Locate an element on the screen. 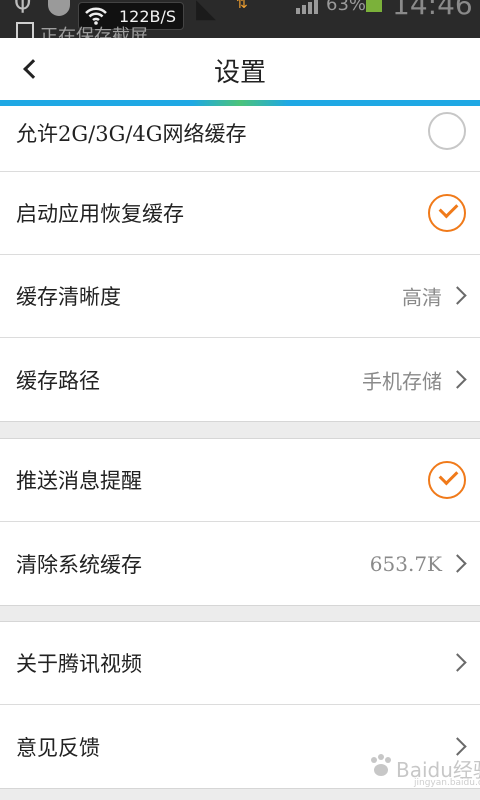 This screenshot has height=800, width=480. setting-row-cache-path: 缓存路径 手机存储 is located at coordinates (240, 379).